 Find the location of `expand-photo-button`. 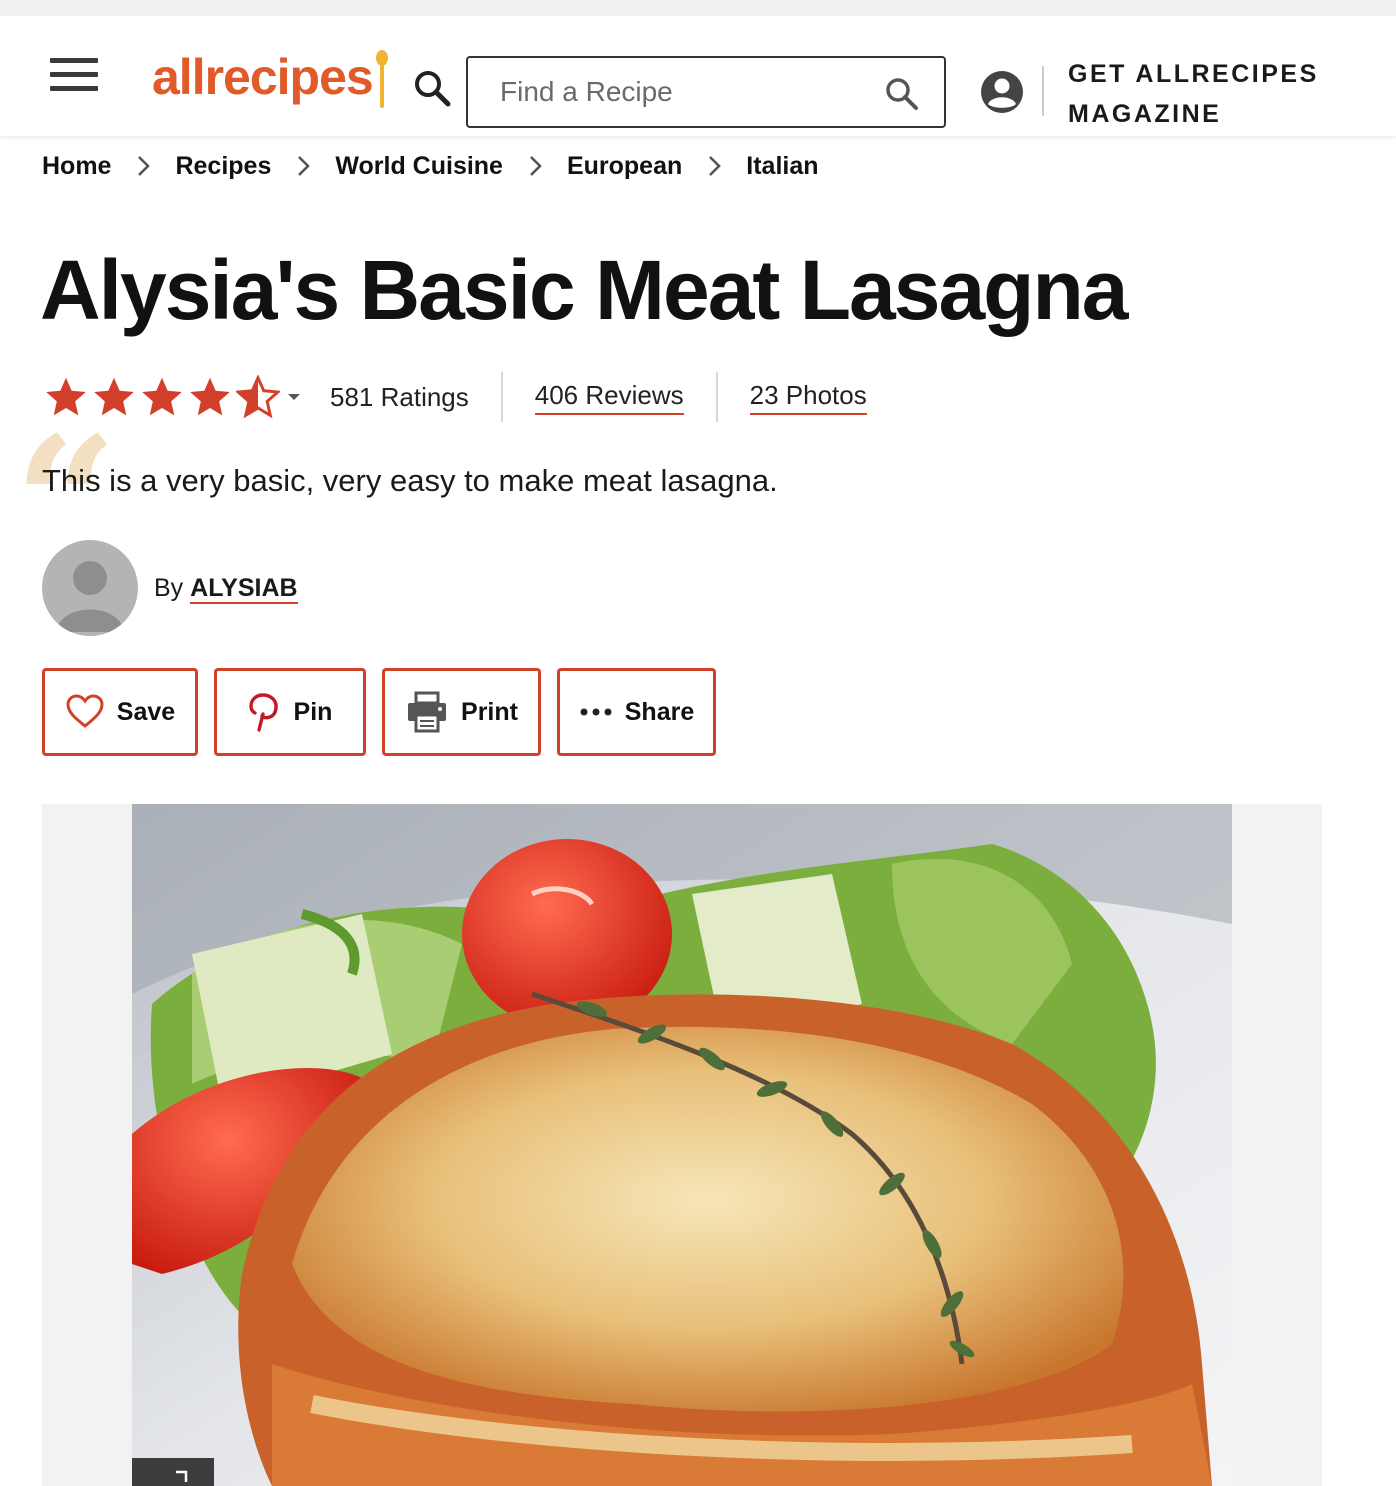

expand-photo-button is located at coordinates (173, 1472).